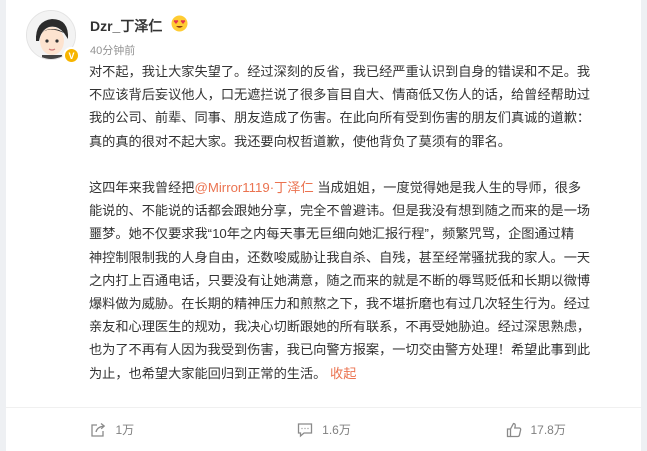 The width and height of the screenshot is (647, 451). What do you see at coordinates (340, 118) in the screenshot?
I see `post-line: 我的公司、前辈、同事、朋友造成了伤害。在此向所有受到伤害的朋友们真诚的道歉：` at bounding box center [340, 118].